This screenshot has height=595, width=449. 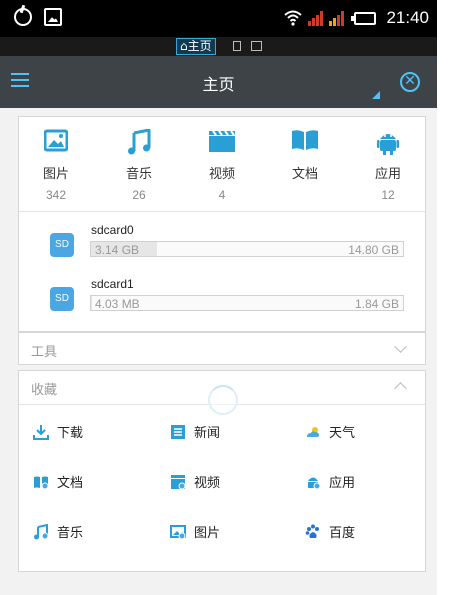 I want to click on storage-item-sdcard1: SD sdcard1 4.03 MB 1.84 GB, so click(x=222, y=293).